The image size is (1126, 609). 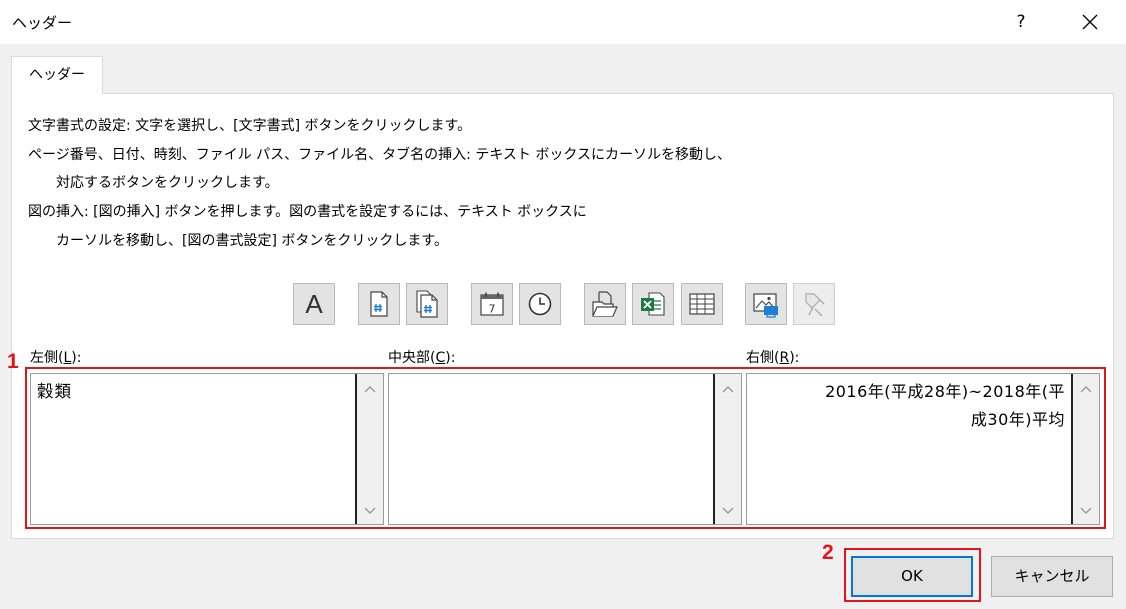 I want to click on window-title: ヘッダー, so click(x=42, y=23).